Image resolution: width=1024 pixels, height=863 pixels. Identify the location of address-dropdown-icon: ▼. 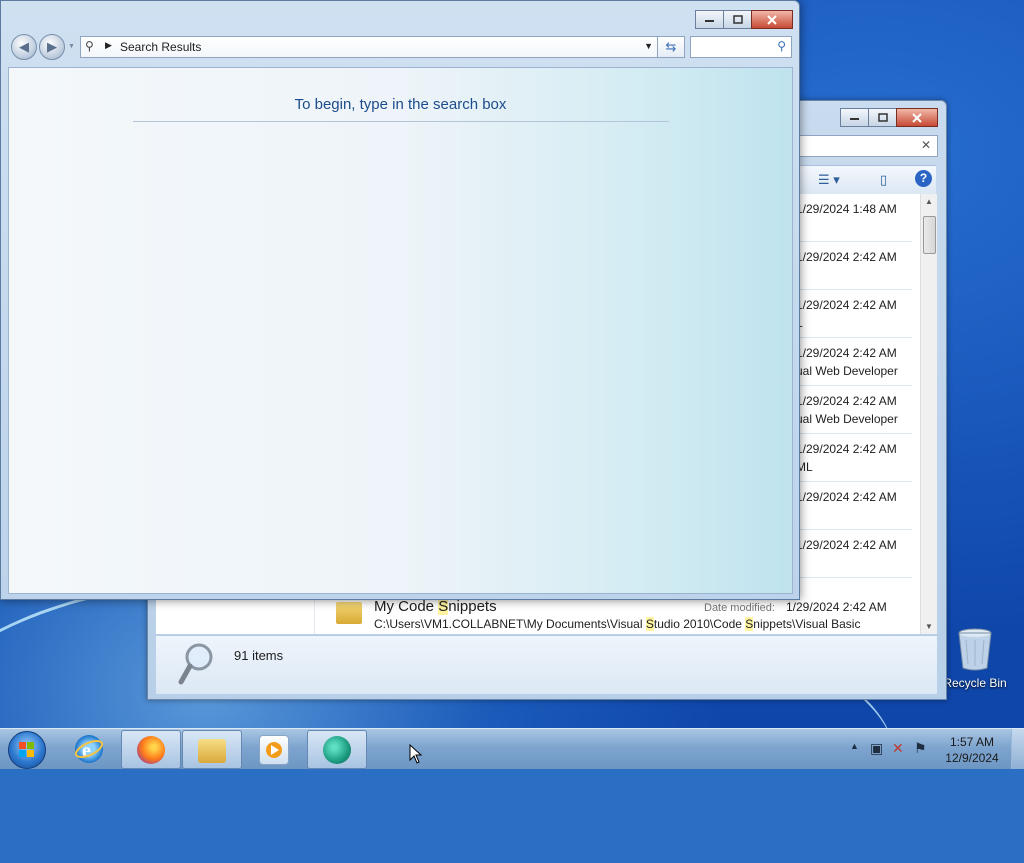
(648, 46).